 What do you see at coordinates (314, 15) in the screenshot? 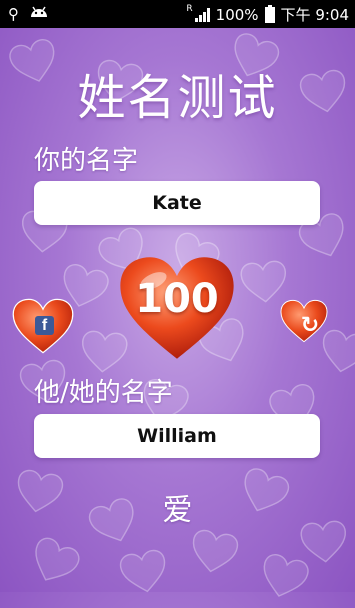
I see `clock: 下午 9:04` at bounding box center [314, 15].